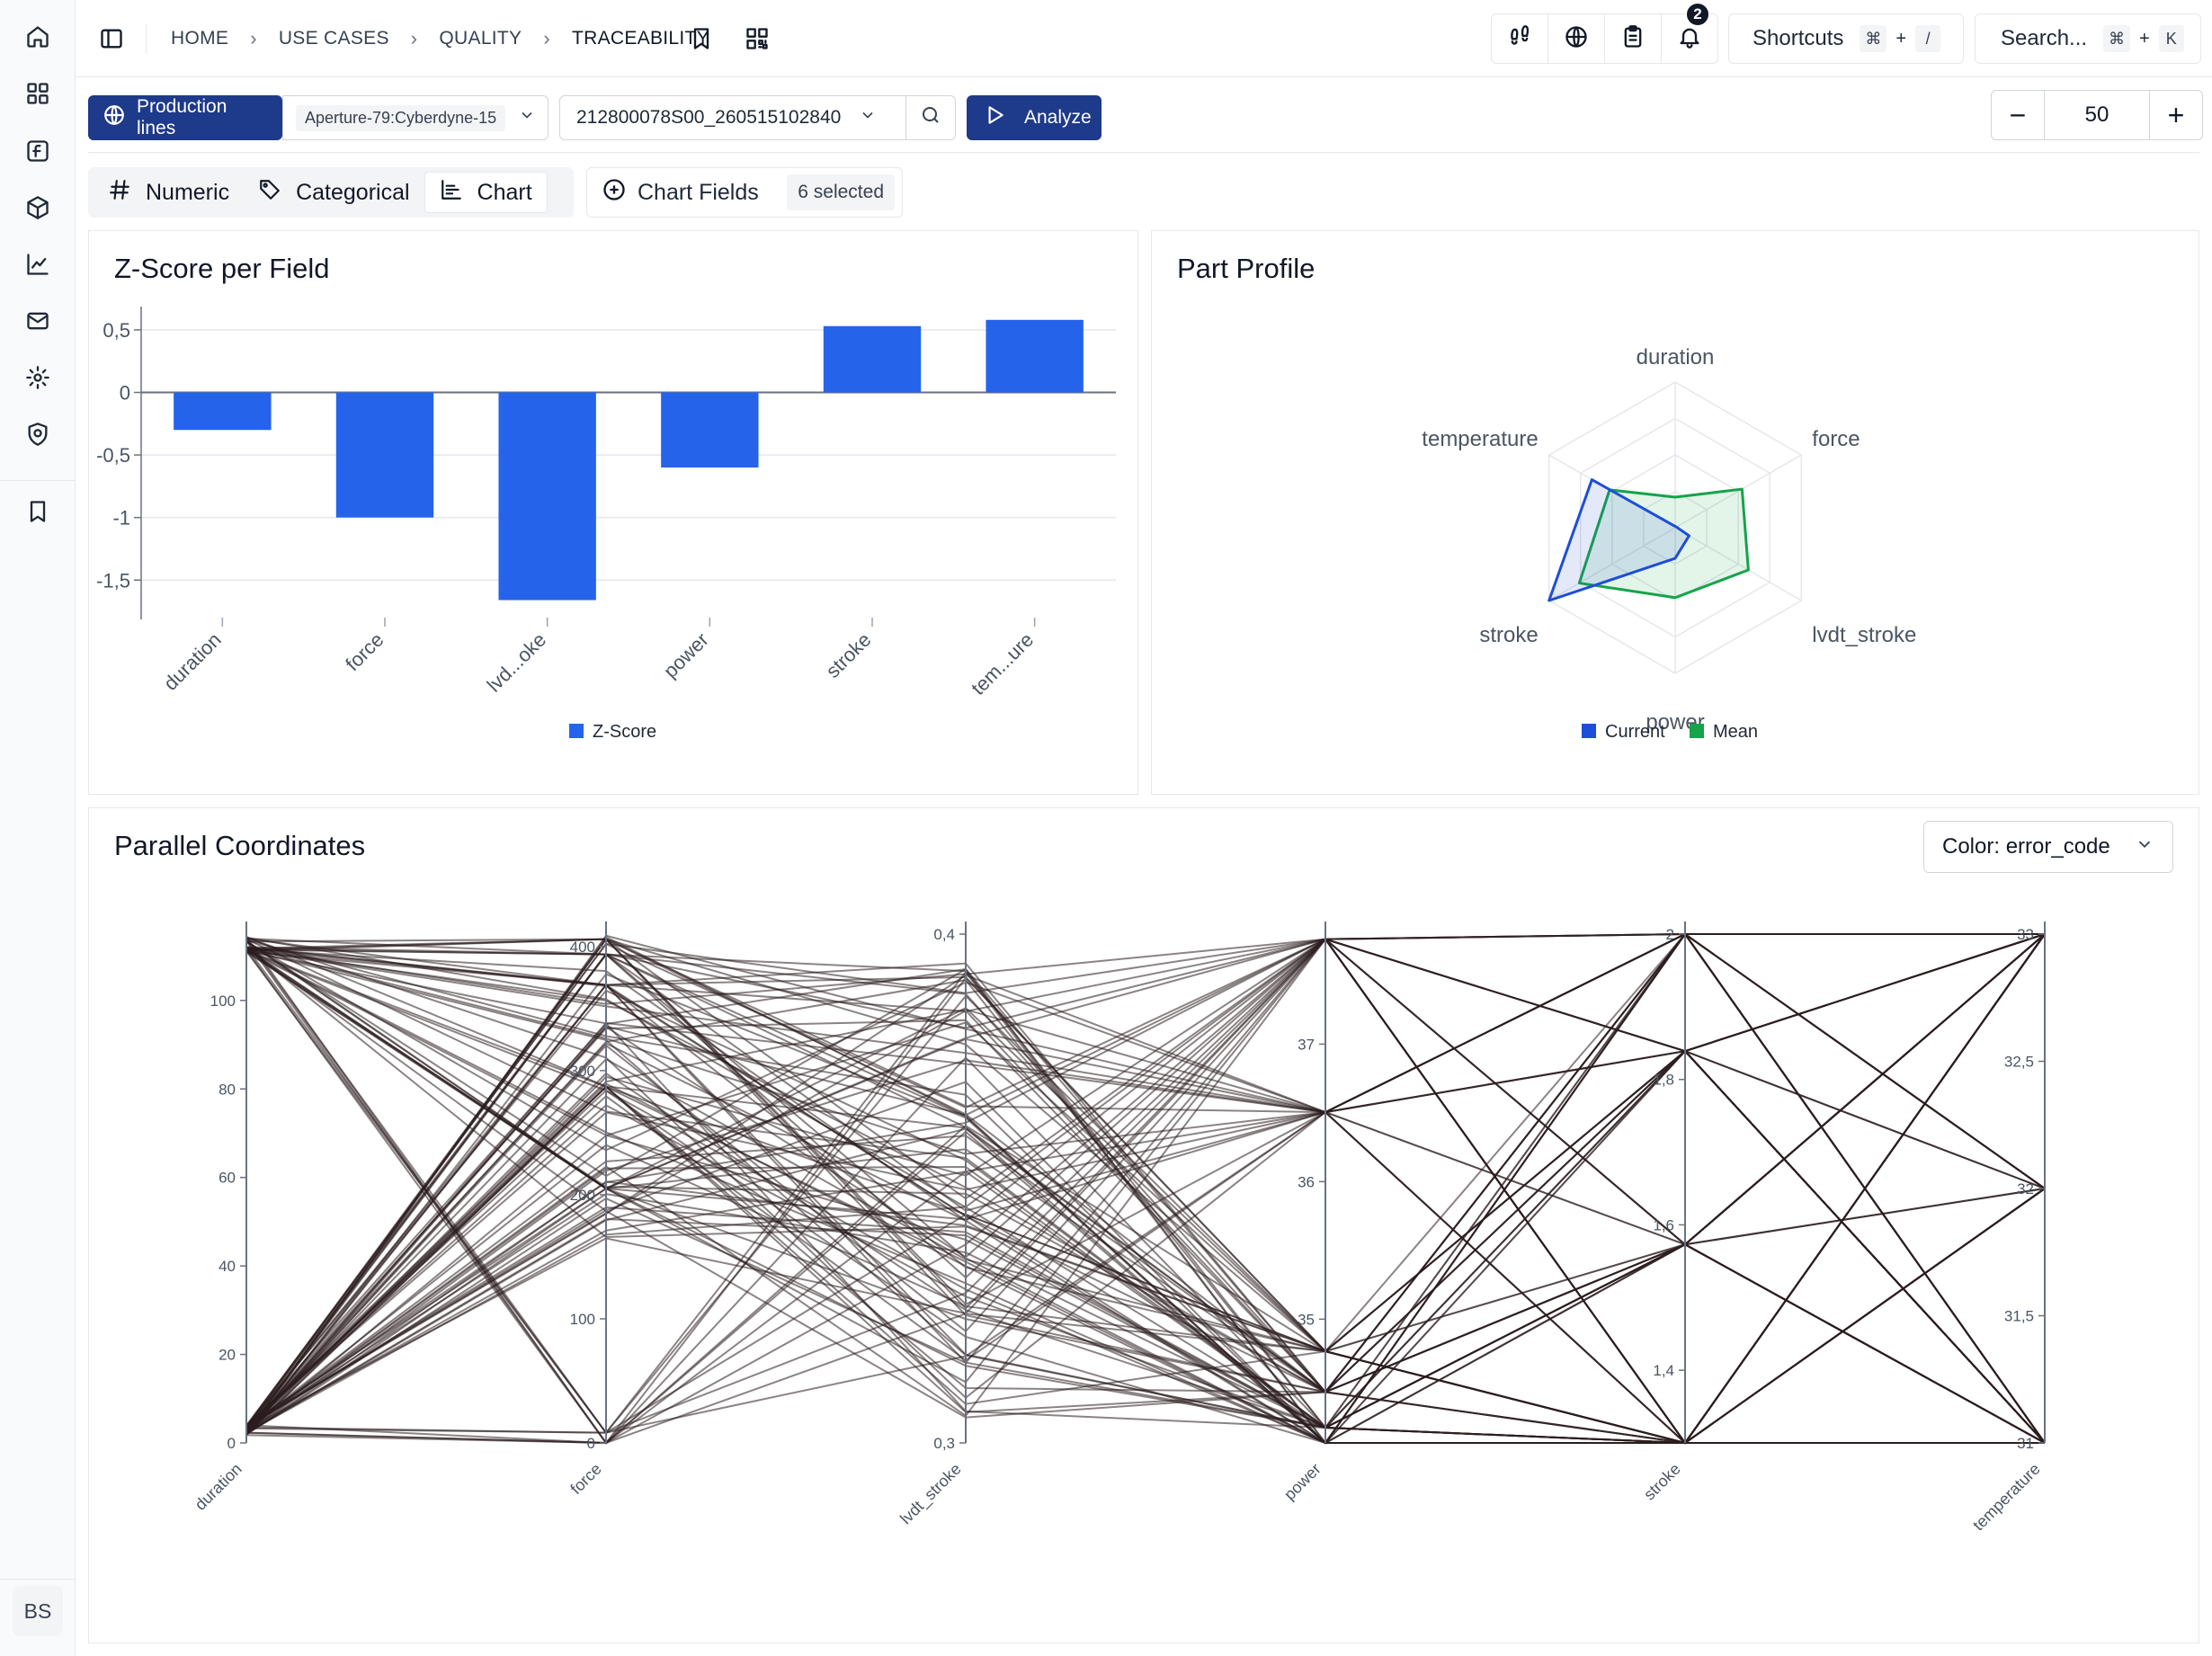 The image size is (2212, 1656). I want to click on view-tabs: Numeric Categorical Chart, so click(331, 192).